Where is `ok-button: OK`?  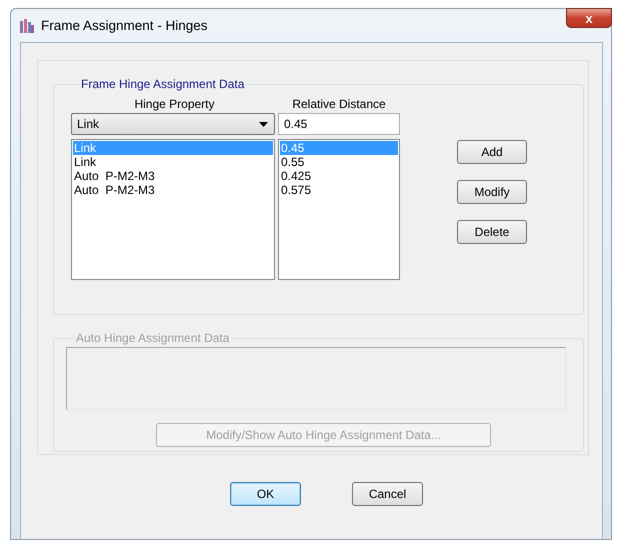
ok-button: OK is located at coordinates (265, 494).